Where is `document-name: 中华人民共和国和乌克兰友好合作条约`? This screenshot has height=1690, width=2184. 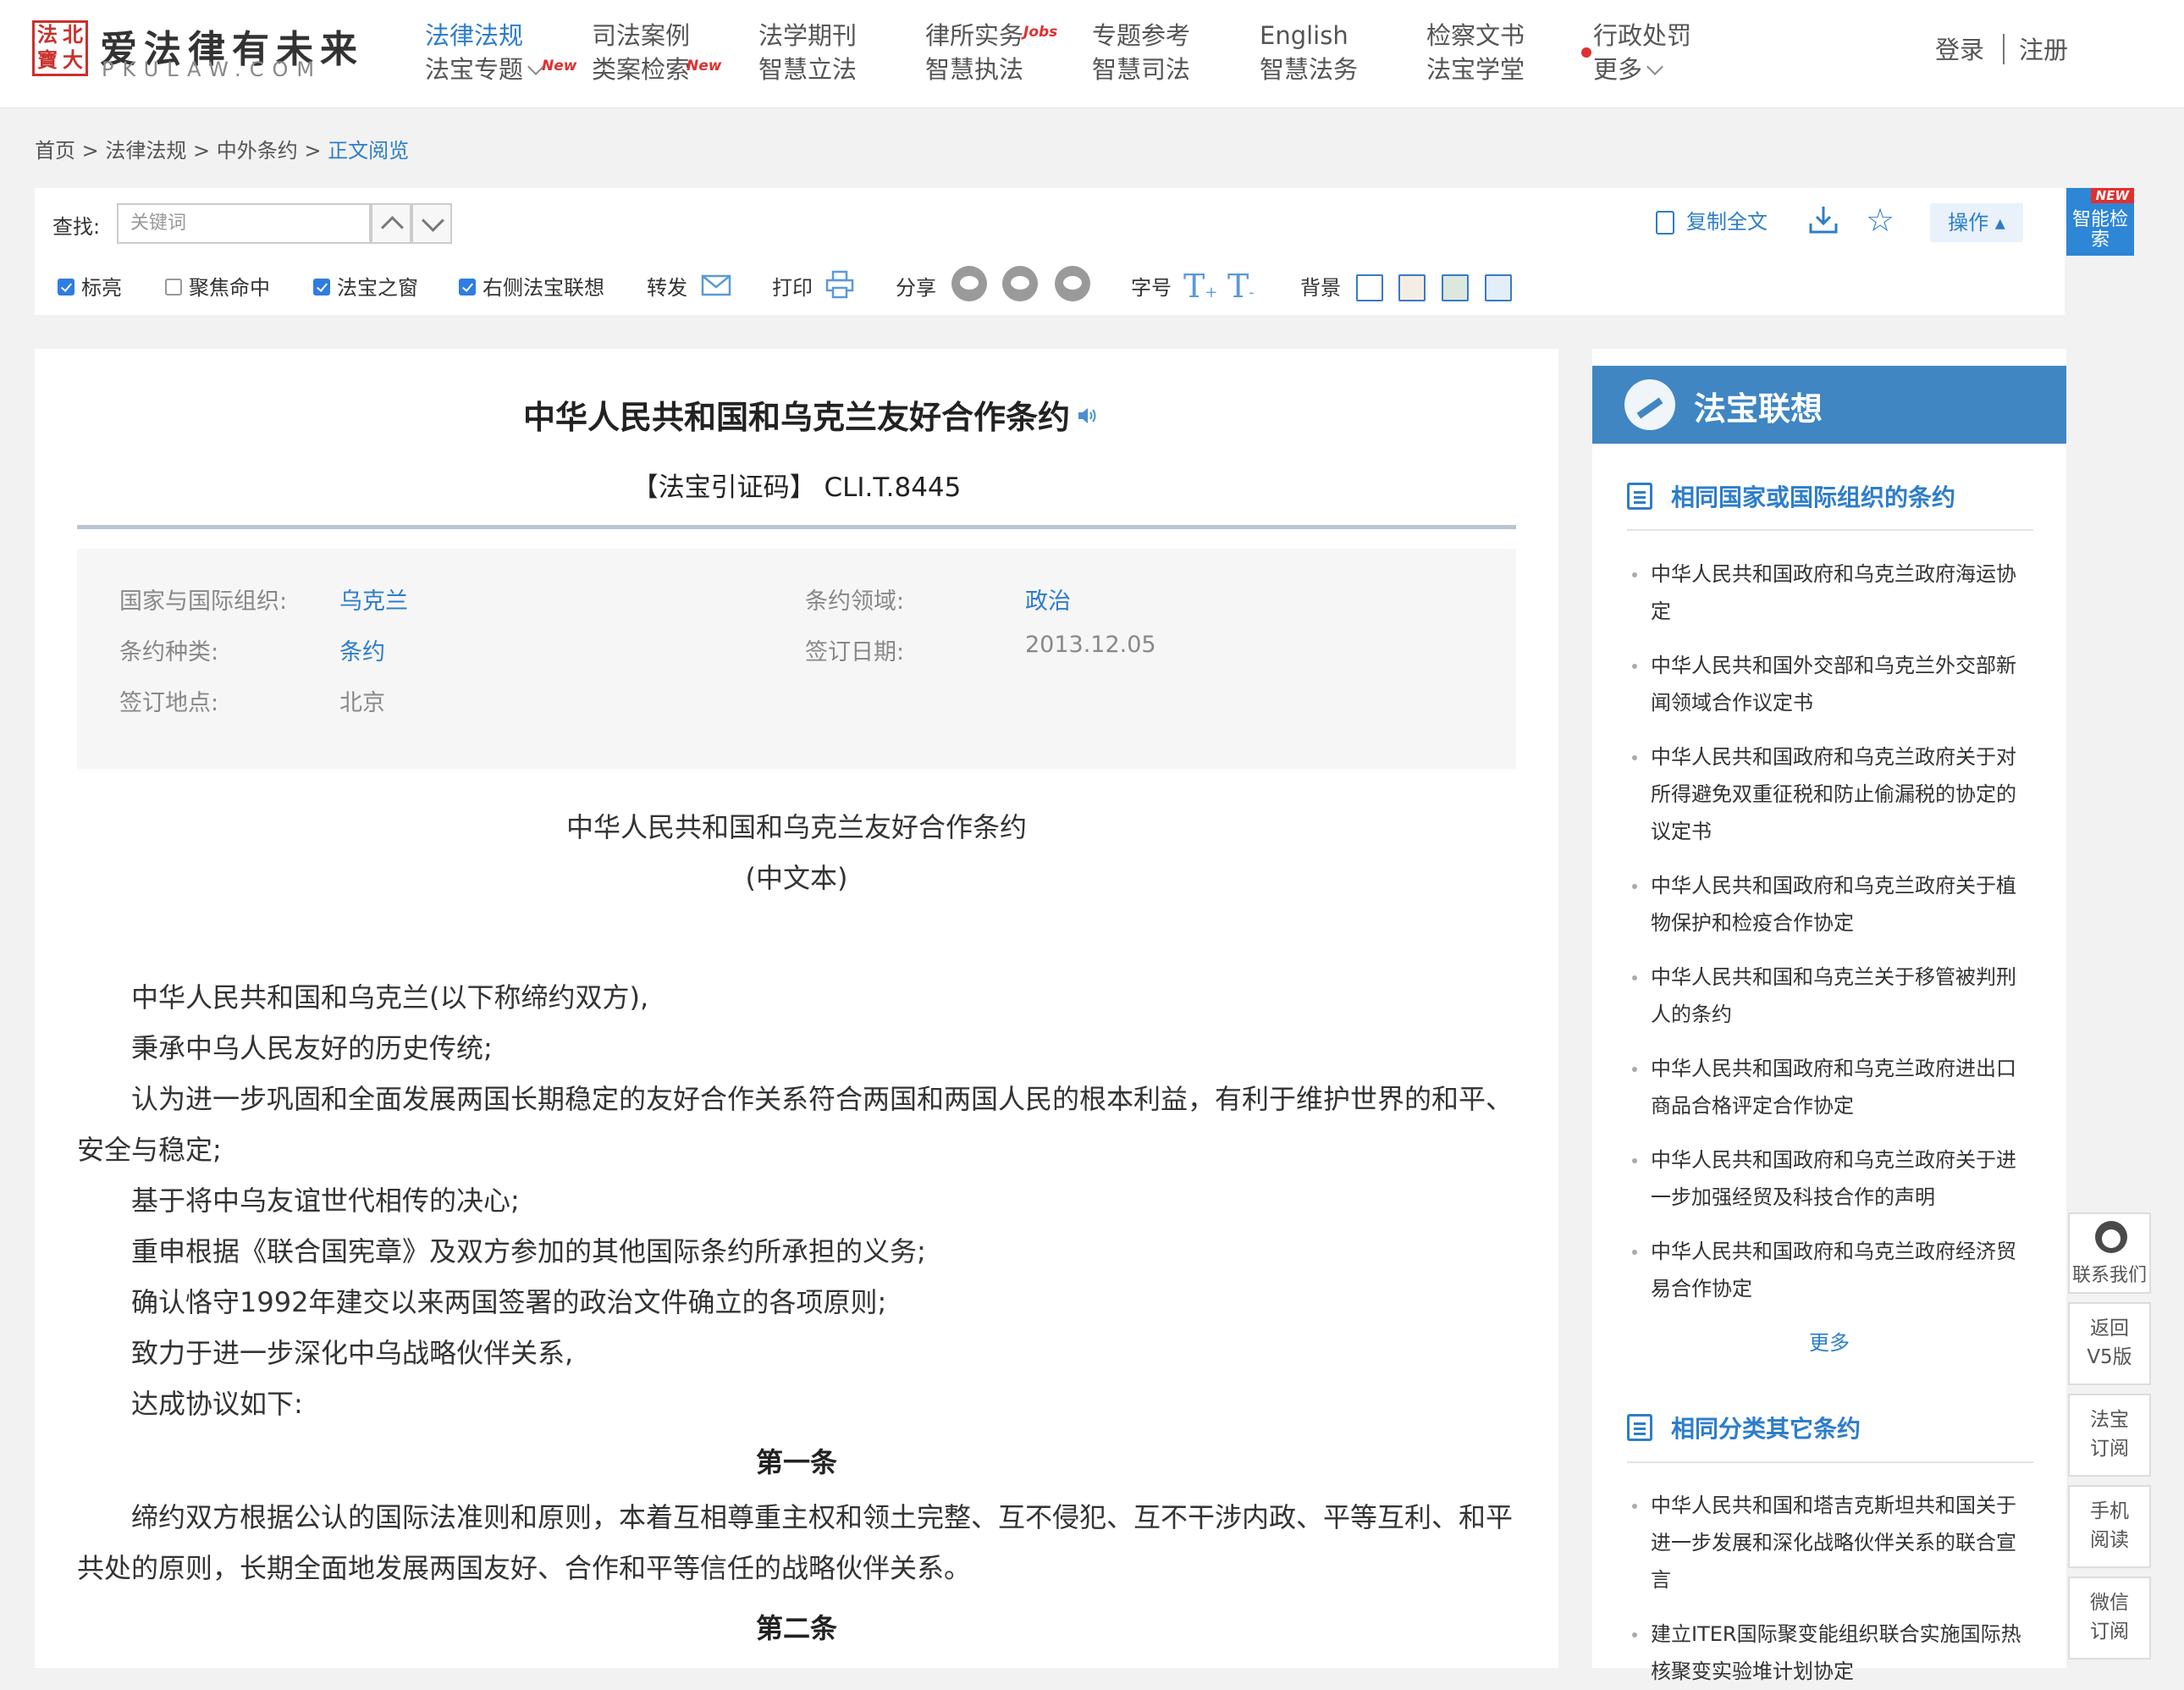
document-name: 中华人民共和国和乌克兰友好合作条约 is located at coordinates (796, 827).